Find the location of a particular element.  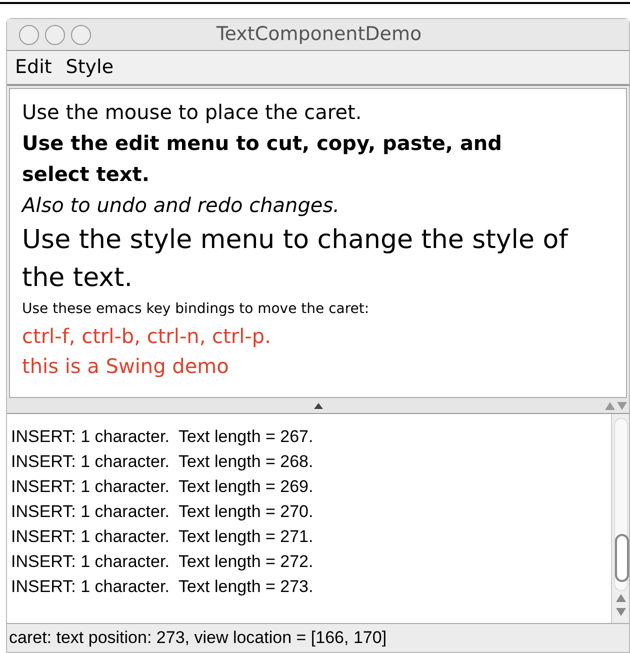

scrollbar is located at coordinates (620, 518).